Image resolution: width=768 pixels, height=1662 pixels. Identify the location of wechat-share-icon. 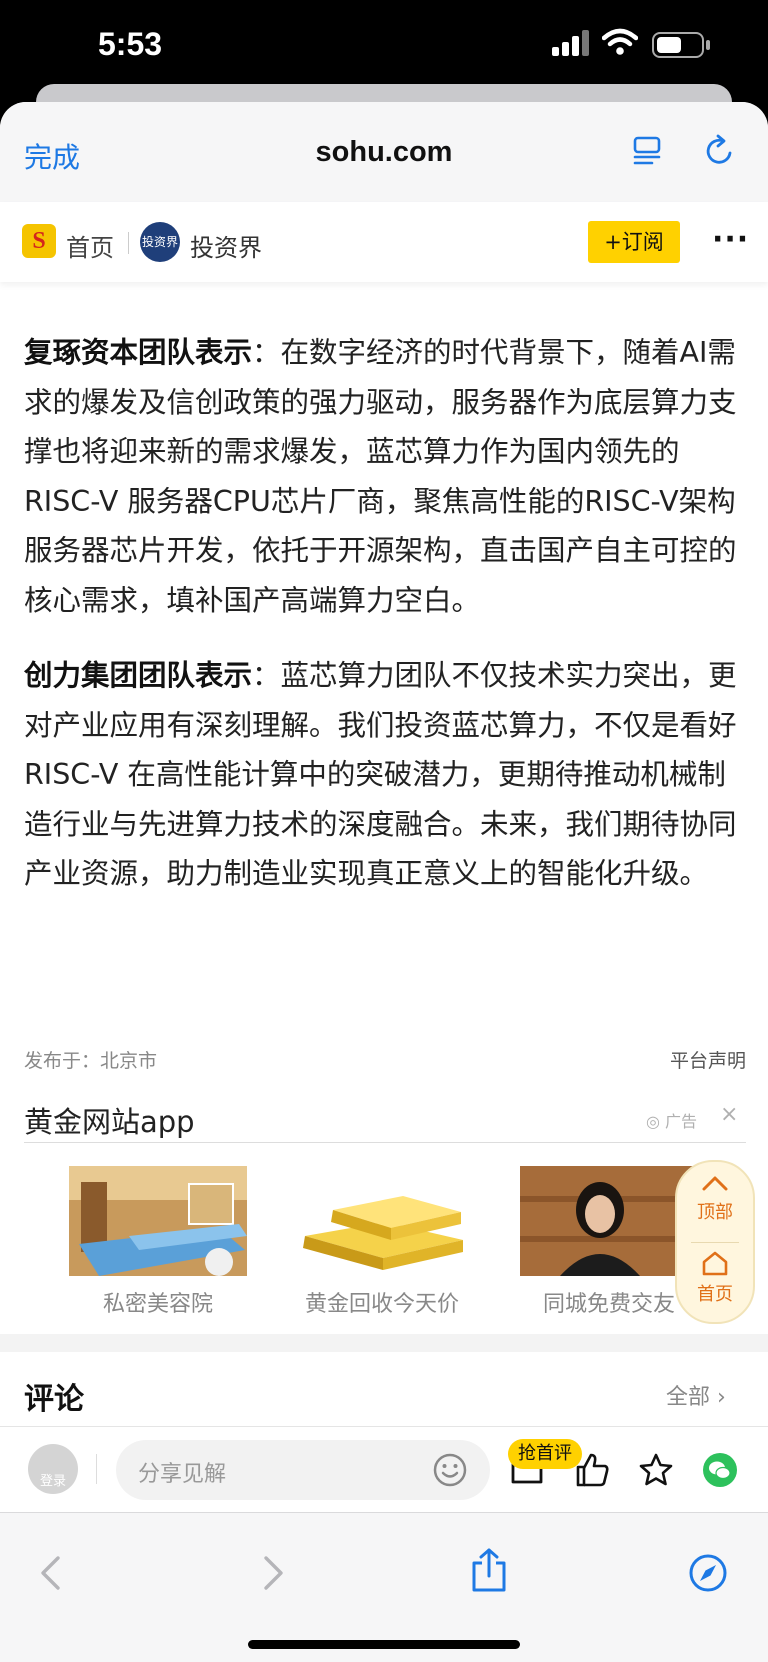
(720, 1470).